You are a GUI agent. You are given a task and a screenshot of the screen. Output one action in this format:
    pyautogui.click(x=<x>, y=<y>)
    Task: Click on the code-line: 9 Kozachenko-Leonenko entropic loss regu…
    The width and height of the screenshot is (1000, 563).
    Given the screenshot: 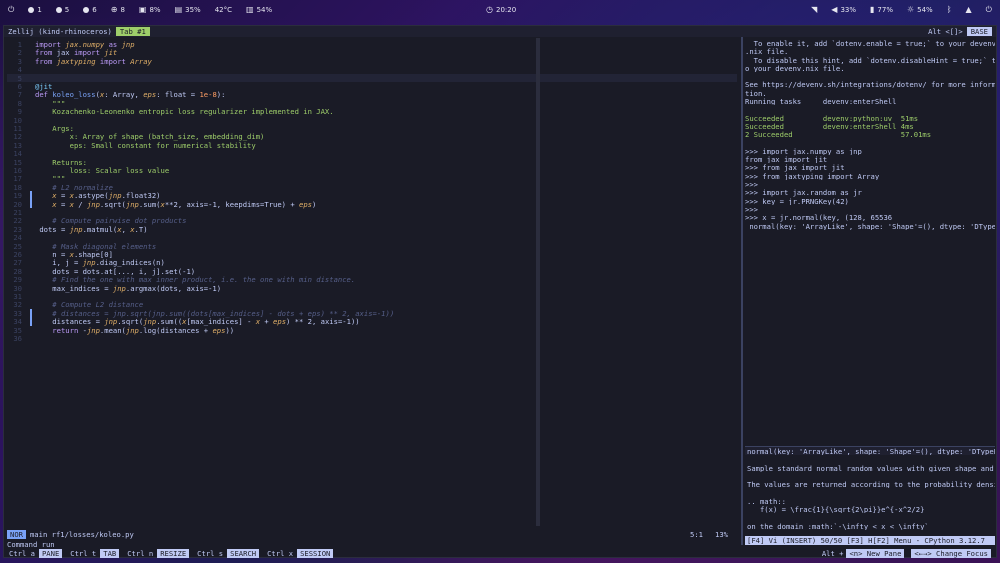 What is the action you would take?
    pyautogui.click(x=372, y=112)
    